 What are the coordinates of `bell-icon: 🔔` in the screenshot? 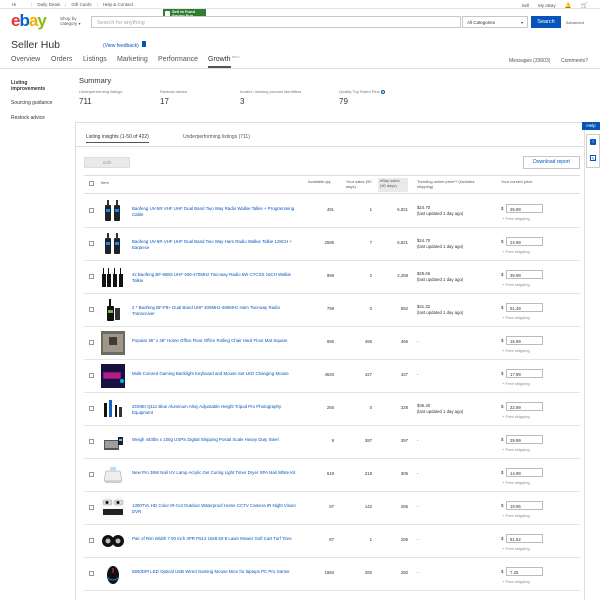 It's located at (568, 6).